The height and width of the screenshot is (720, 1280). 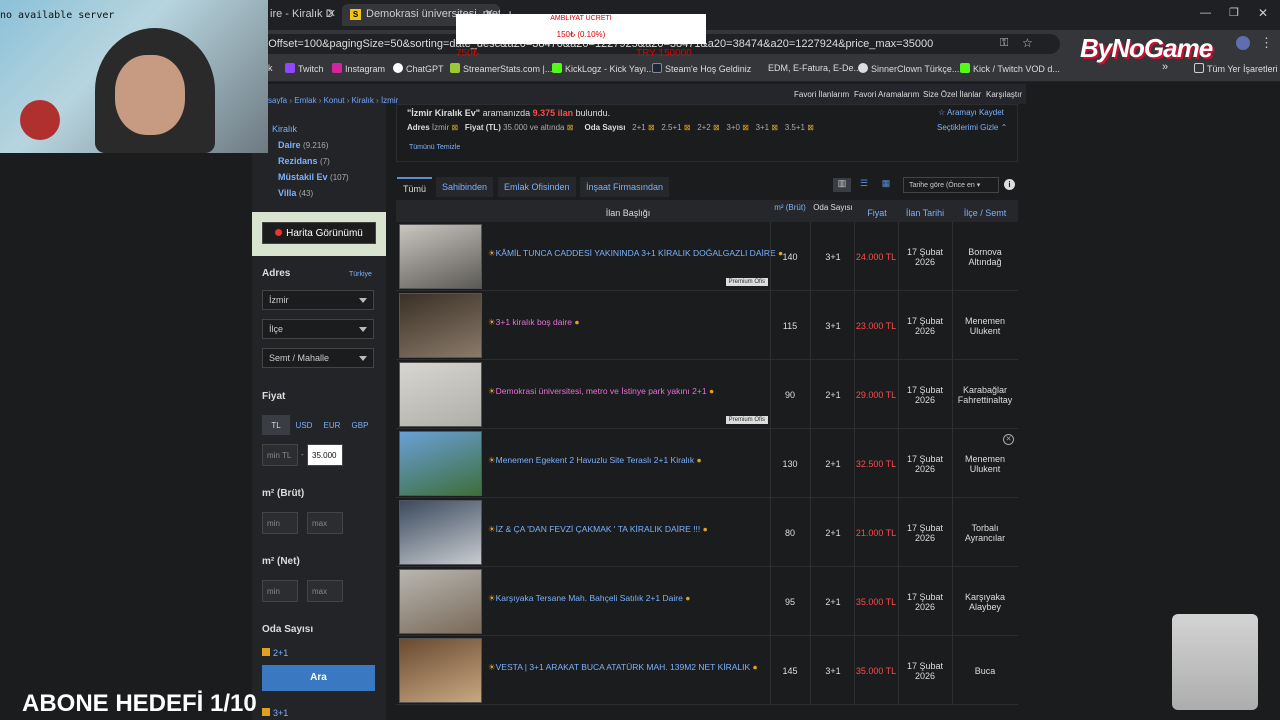 What do you see at coordinates (886, 94) in the screenshot?
I see `favorite-searches-link: Favori Aramalarım` at bounding box center [886, 94].